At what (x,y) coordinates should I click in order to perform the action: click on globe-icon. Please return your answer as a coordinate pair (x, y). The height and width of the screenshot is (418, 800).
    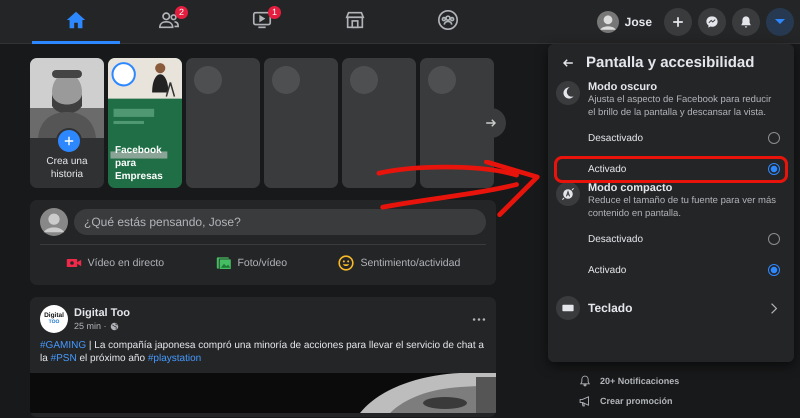
    Looking at the image, I should click on (114, 326).